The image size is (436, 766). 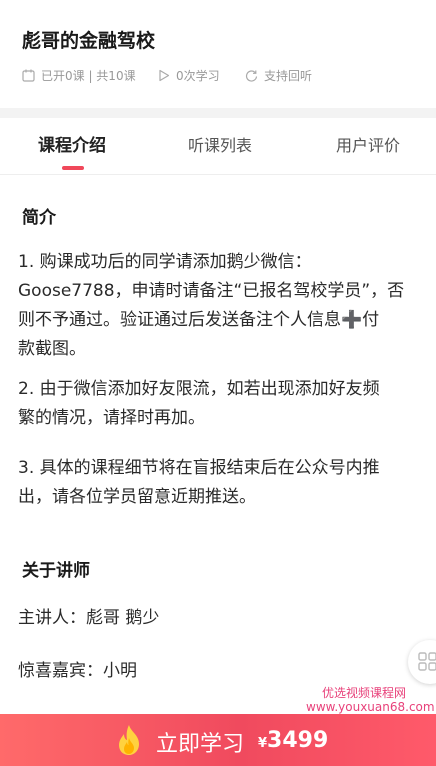 I want to click on watermark-text: 优选视频课程网, so click(x=364, y=693).